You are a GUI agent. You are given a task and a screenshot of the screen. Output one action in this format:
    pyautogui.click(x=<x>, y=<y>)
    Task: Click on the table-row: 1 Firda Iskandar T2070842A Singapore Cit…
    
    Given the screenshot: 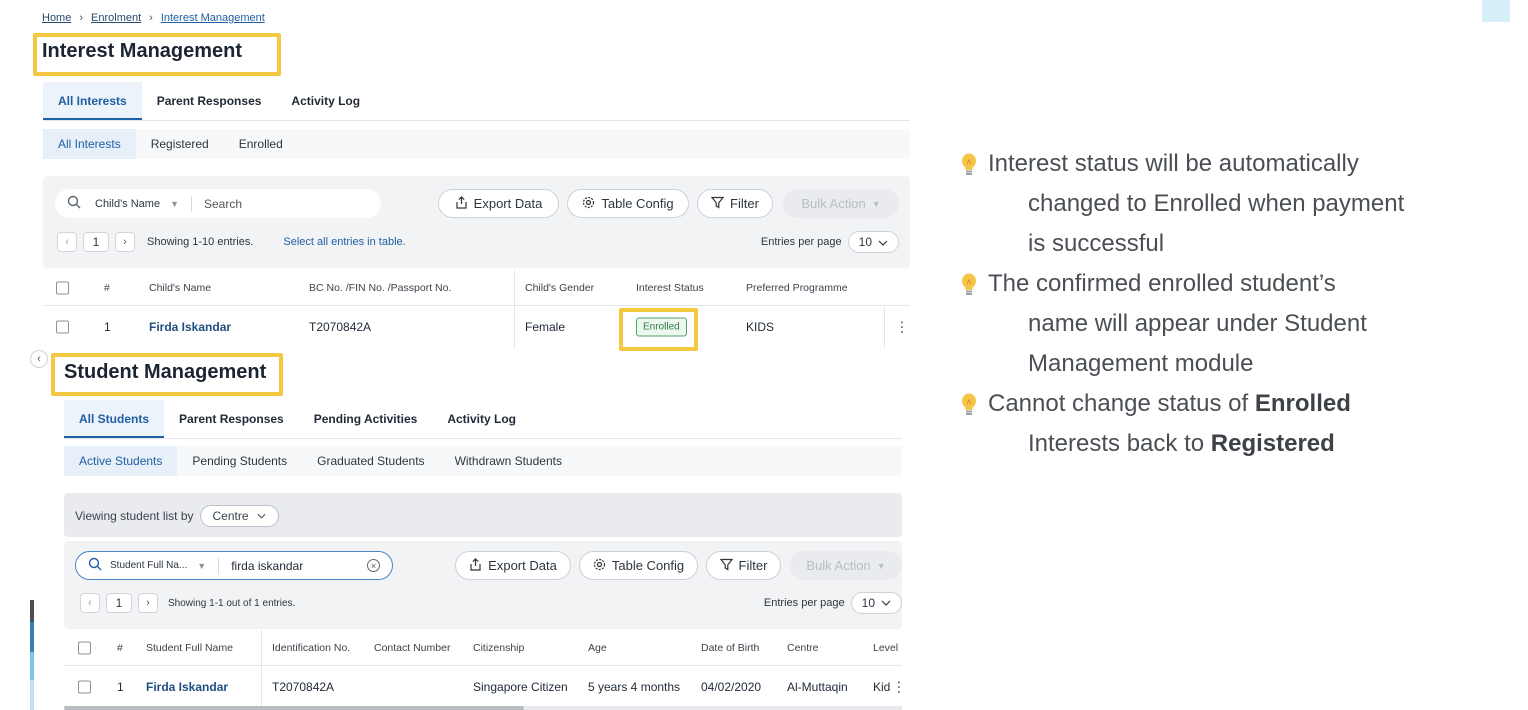 What is the action you would take?
    pyautogui.click(x=485, y=687)
    